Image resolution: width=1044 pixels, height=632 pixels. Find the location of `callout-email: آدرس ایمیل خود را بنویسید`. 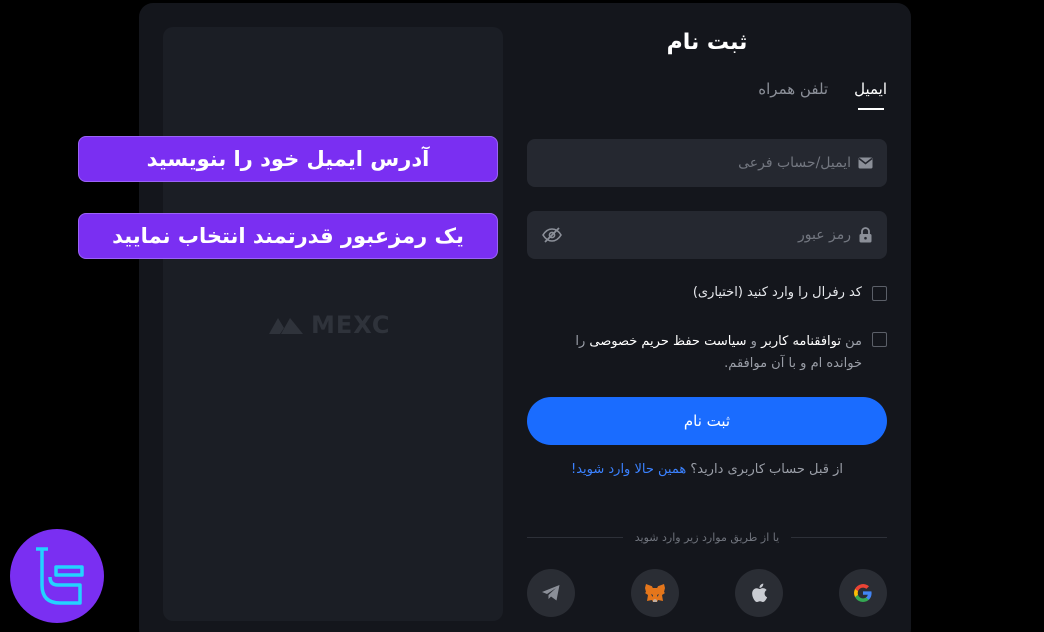

callout-email: آدرس ایمیل خود را بنویسید is located at coordinates (288, 159).